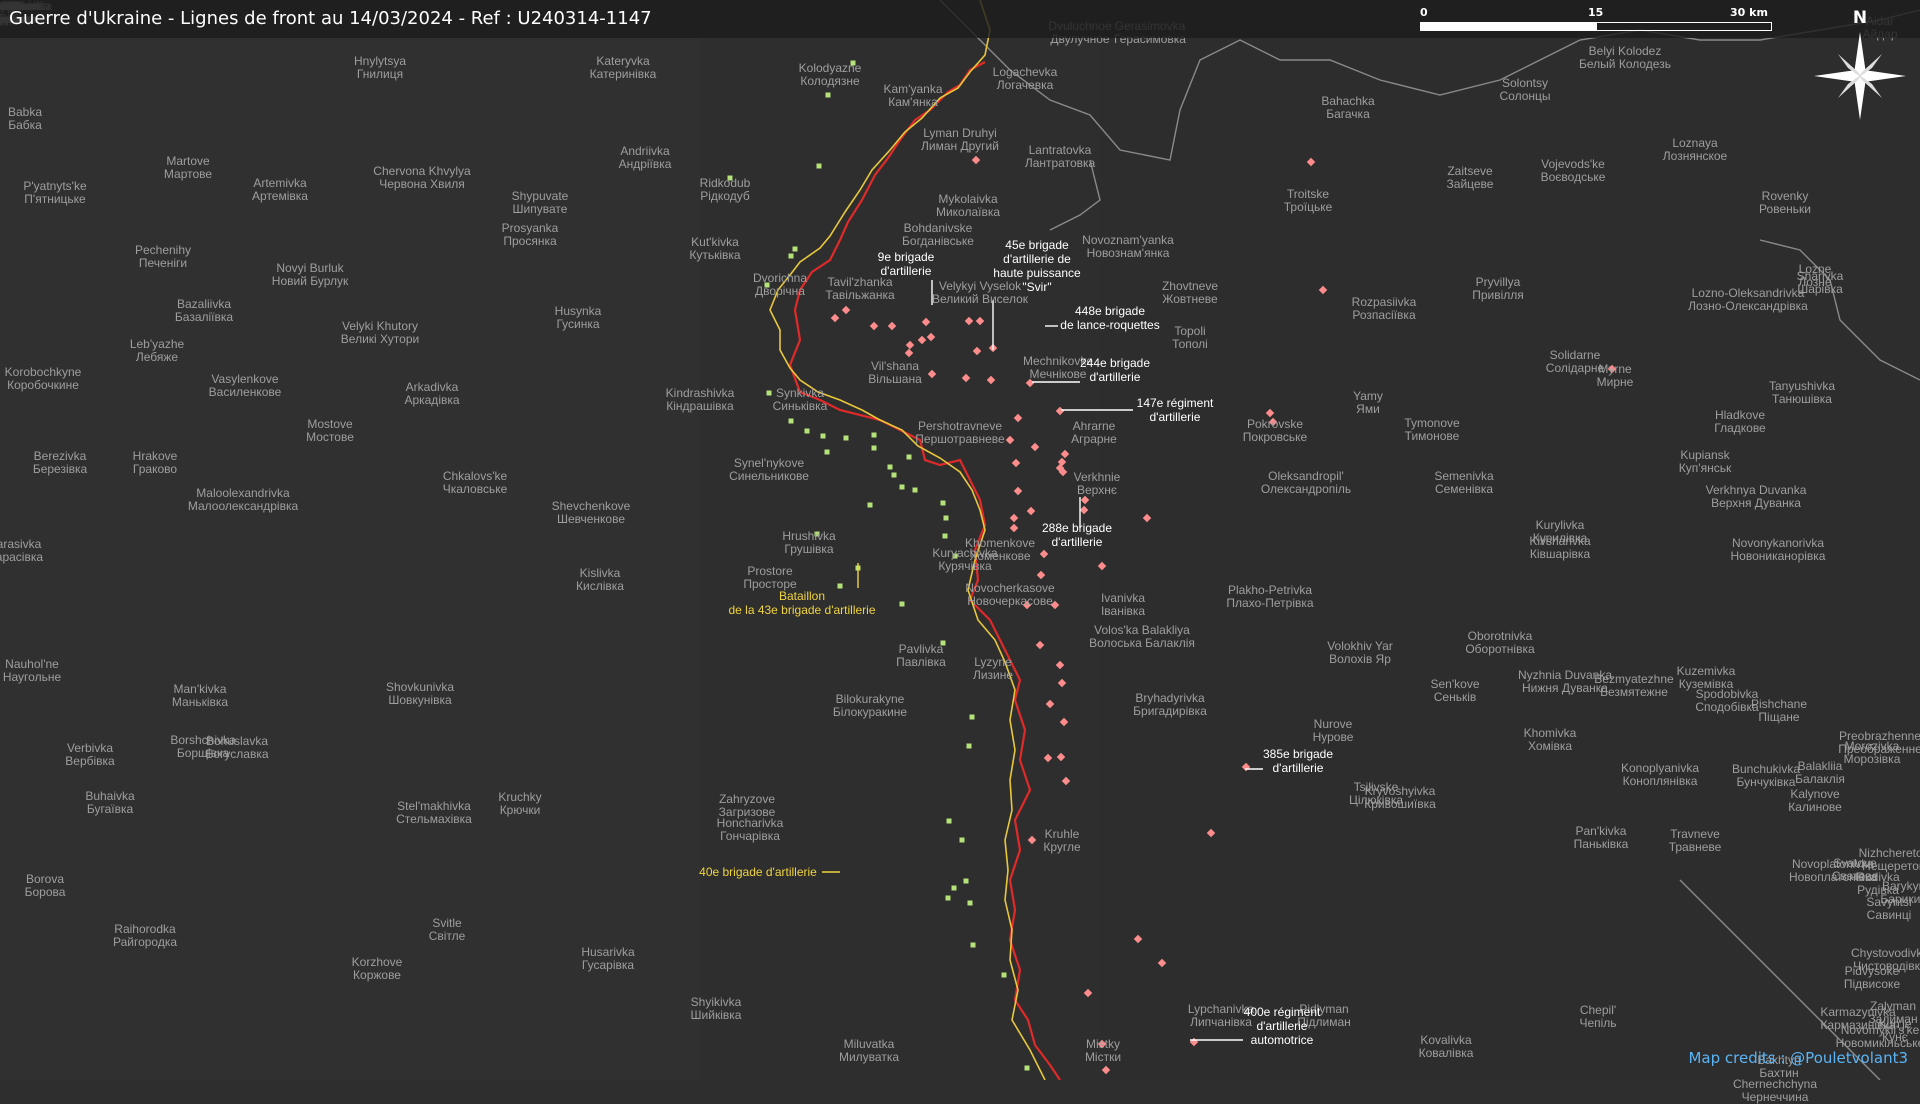 This screenshot has width=1920, height=1104. Describe the element at coordinates (1560, 554) in the screenshot. I see `town-local-name: Ківшарівка` at that location.